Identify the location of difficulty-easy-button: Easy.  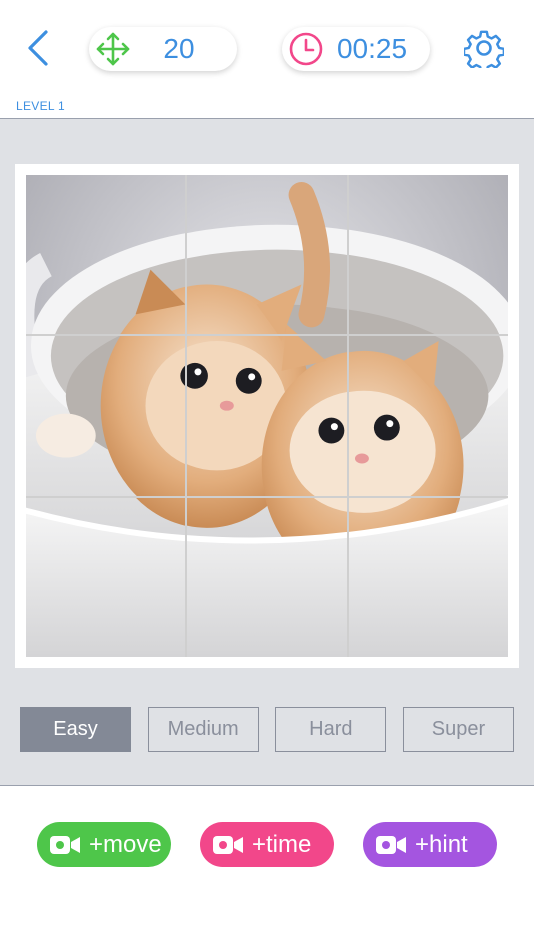
(75, 729).